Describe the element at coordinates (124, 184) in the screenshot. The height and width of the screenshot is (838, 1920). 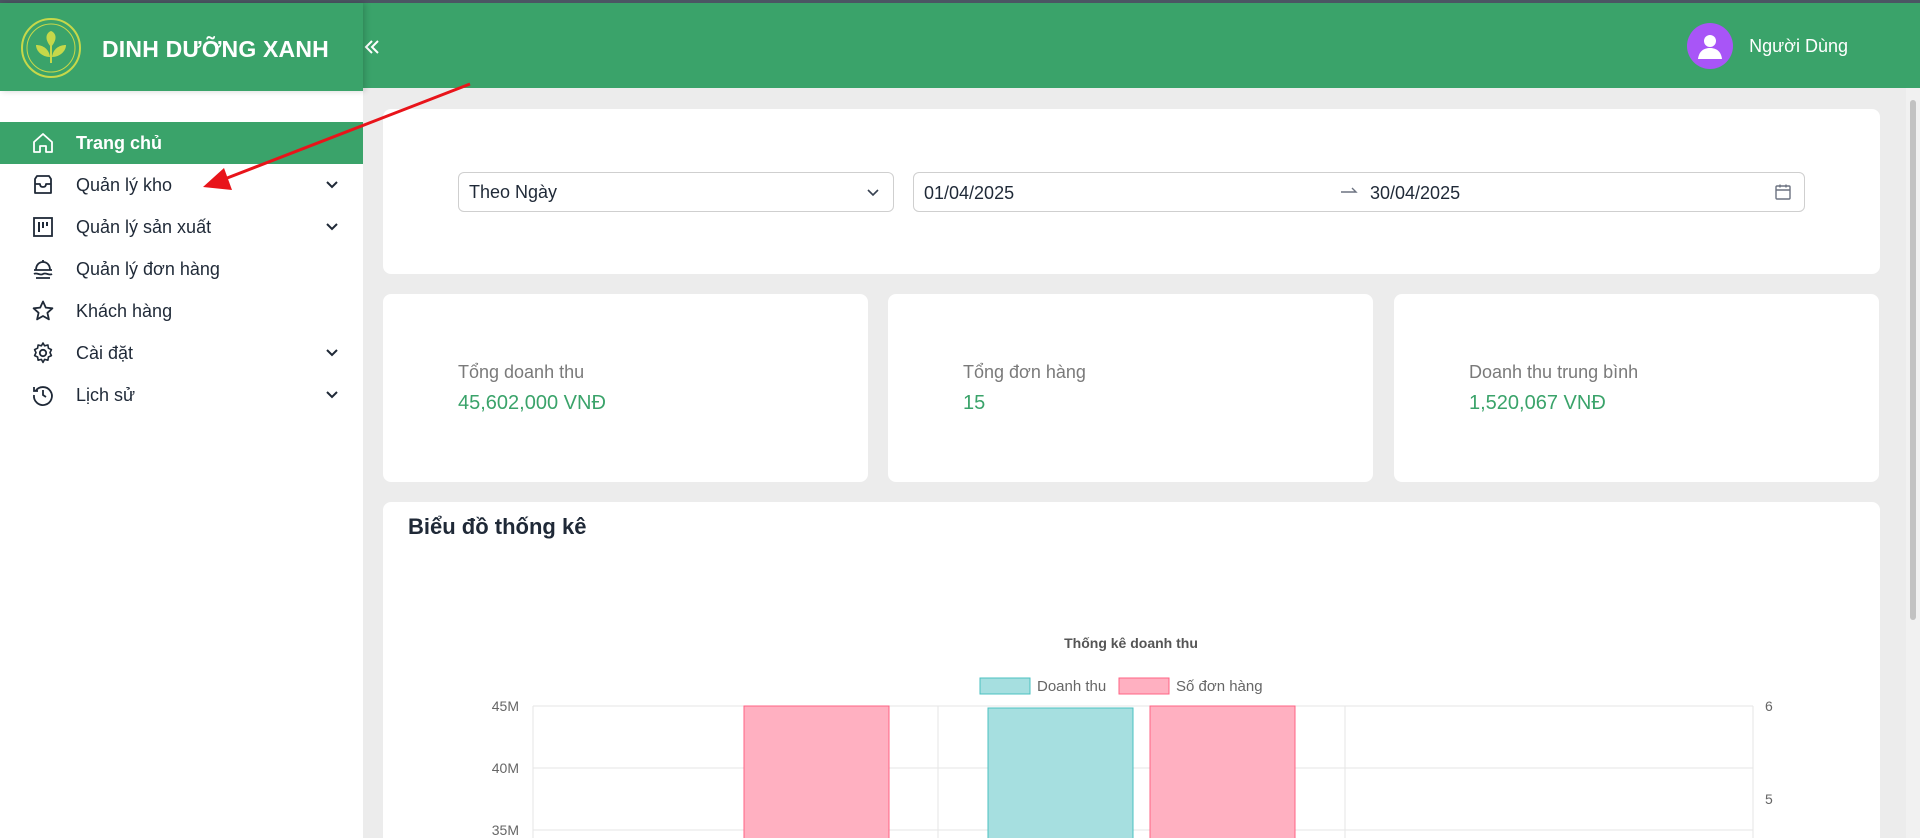
I see `sidebar-item-label: Quản lý kho` at that location.